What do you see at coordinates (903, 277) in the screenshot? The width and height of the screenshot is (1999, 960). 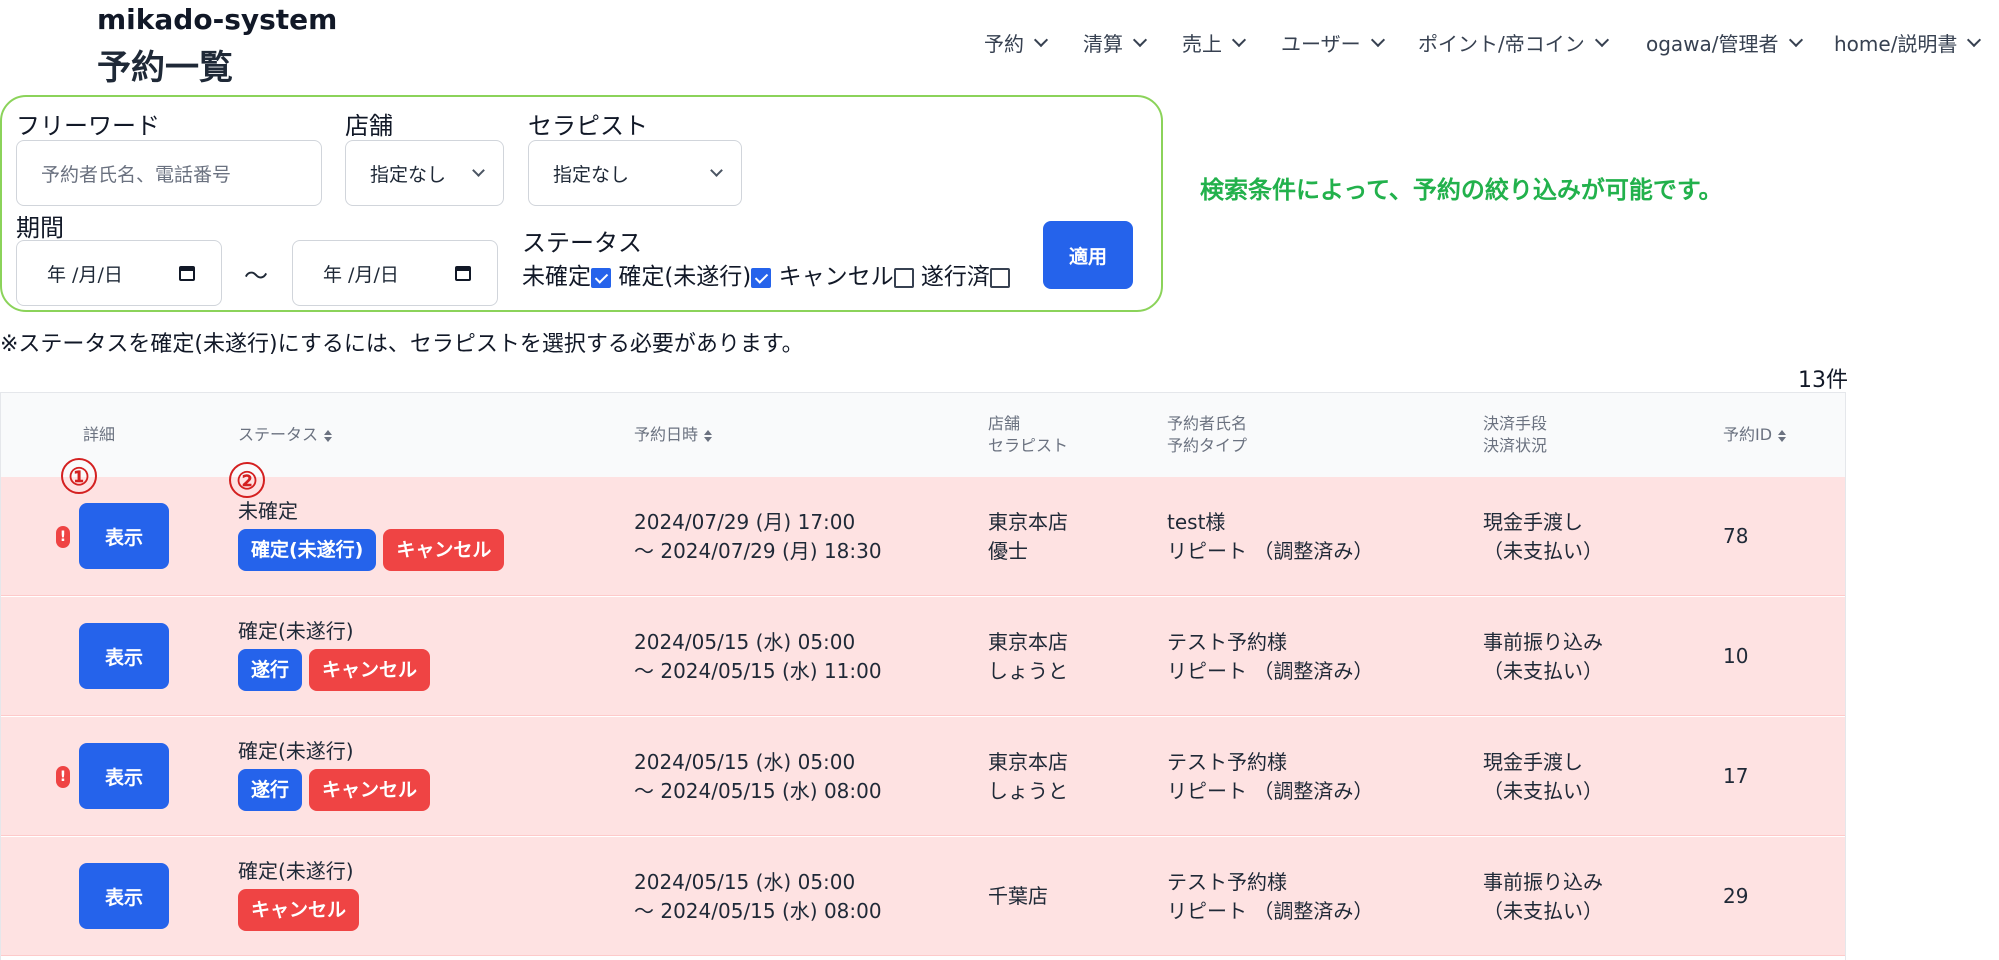 I see `status-checkbox-cancel` at bounding box center [903, 277].